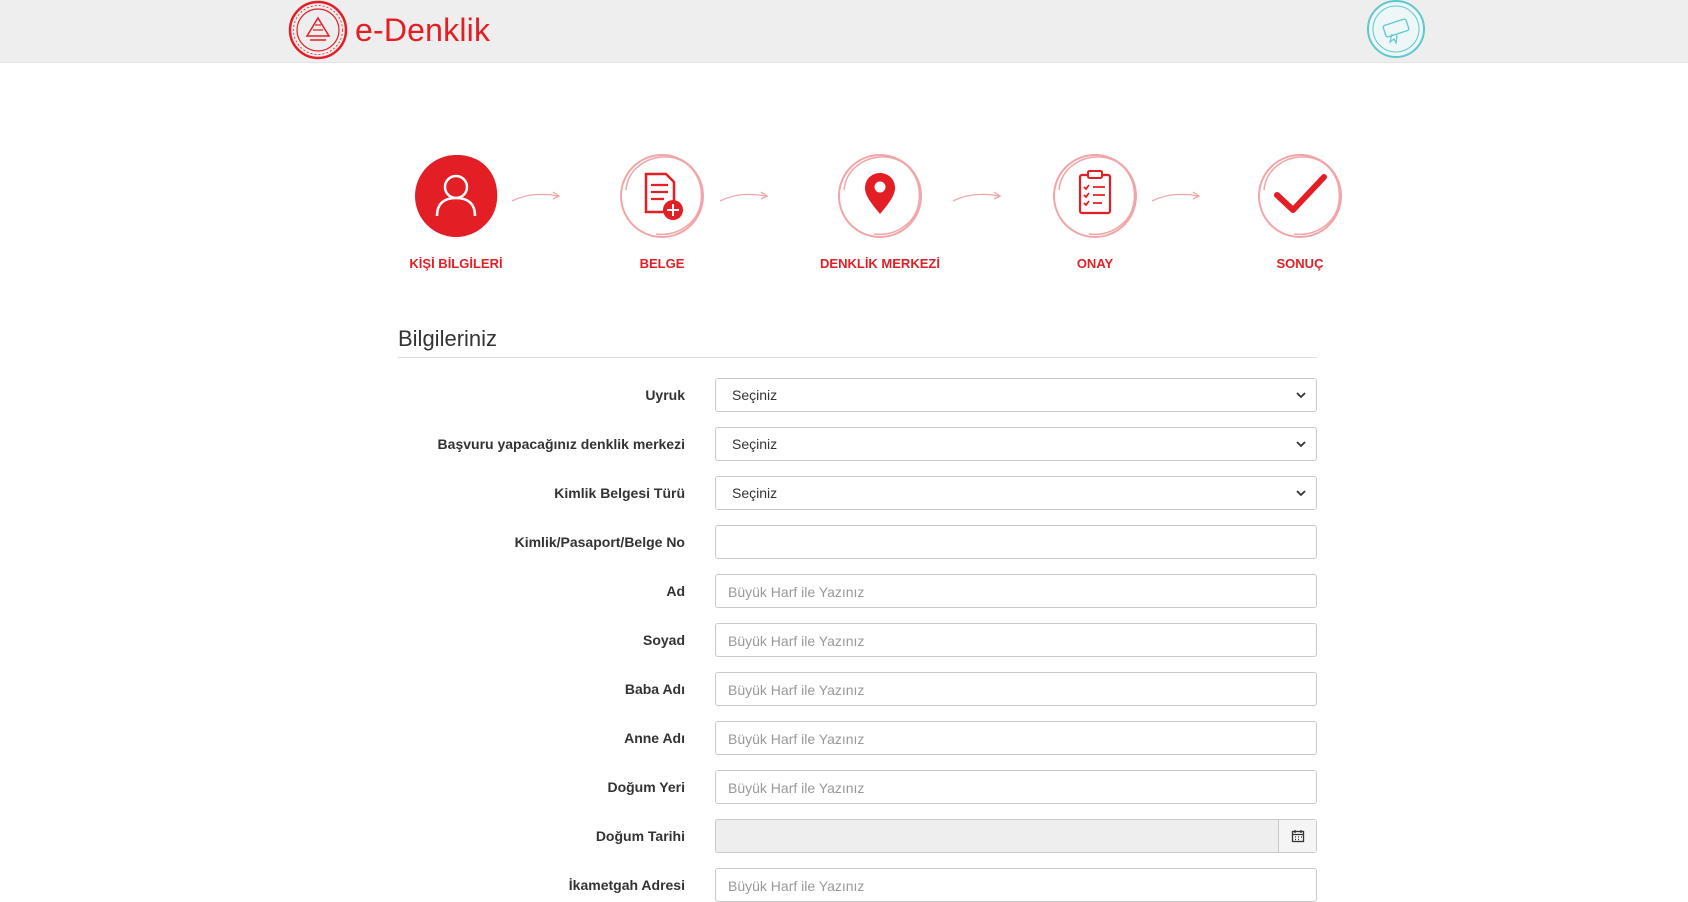 The image size is (1688, 902). What do you see at coordinates (1095, 192) in the screenshot?
I see `clipboard-checklist-icon` at bounding box center [1095, 192].